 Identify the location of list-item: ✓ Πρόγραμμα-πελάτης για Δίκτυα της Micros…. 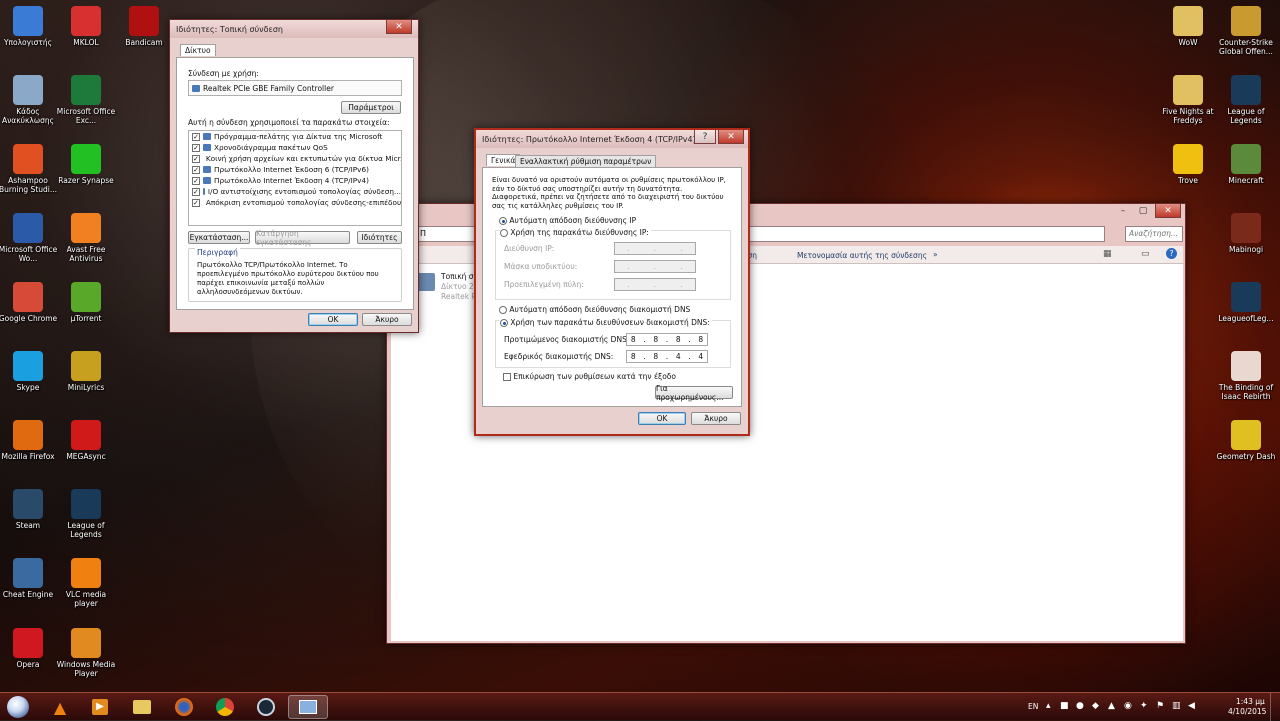
(295, 136).